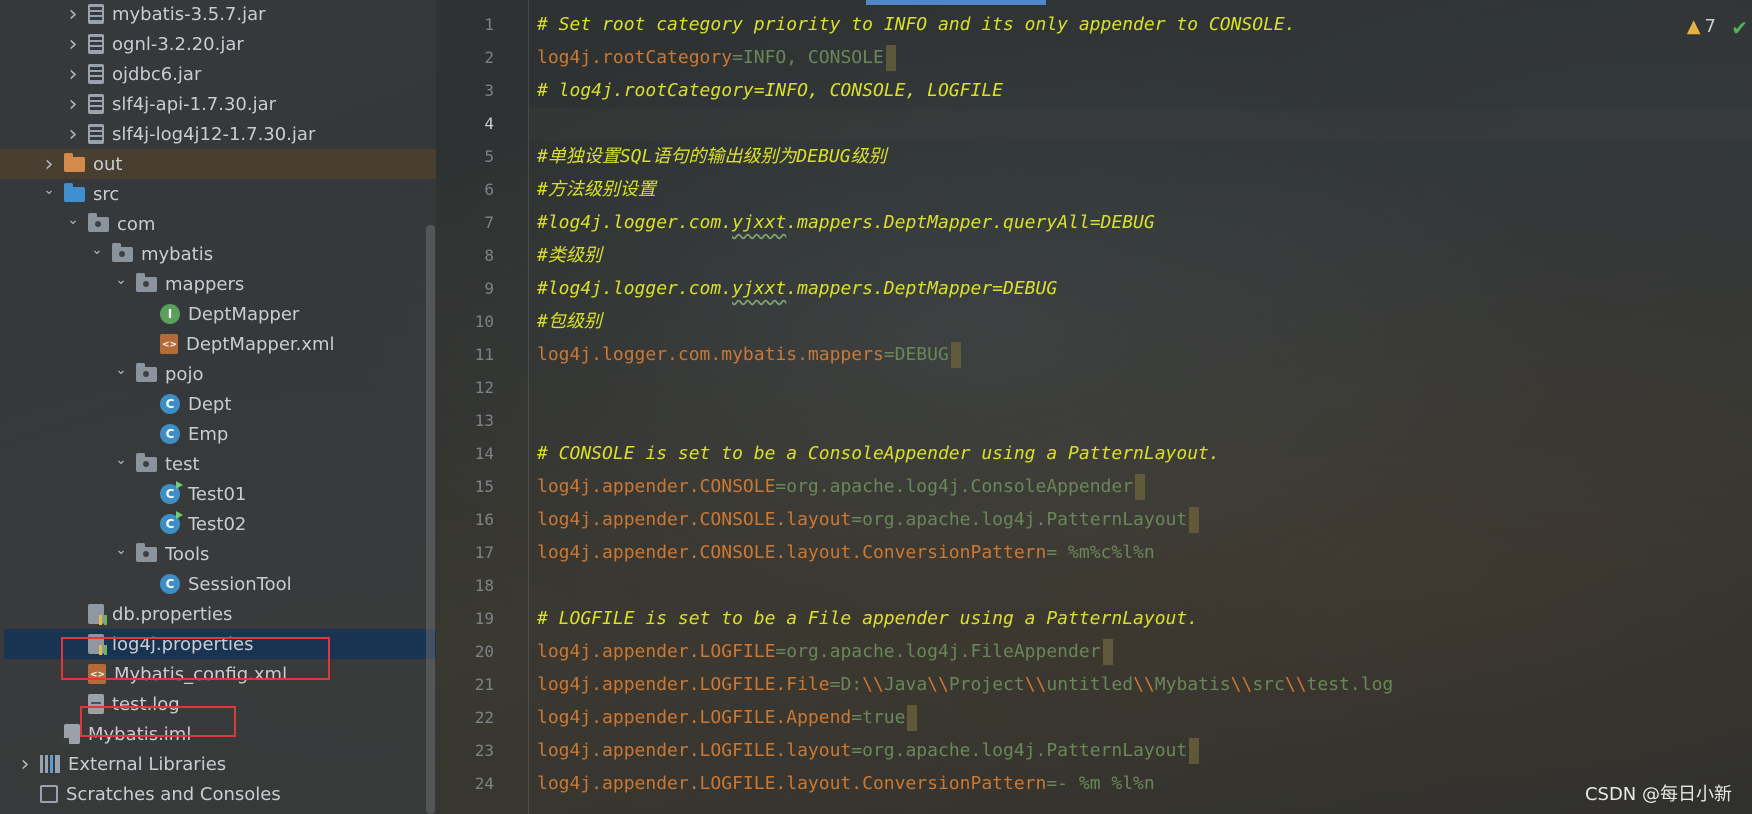 This screenshot has width=1752, height=814. I want to click on folder-orange-icon, so click(74, 162).